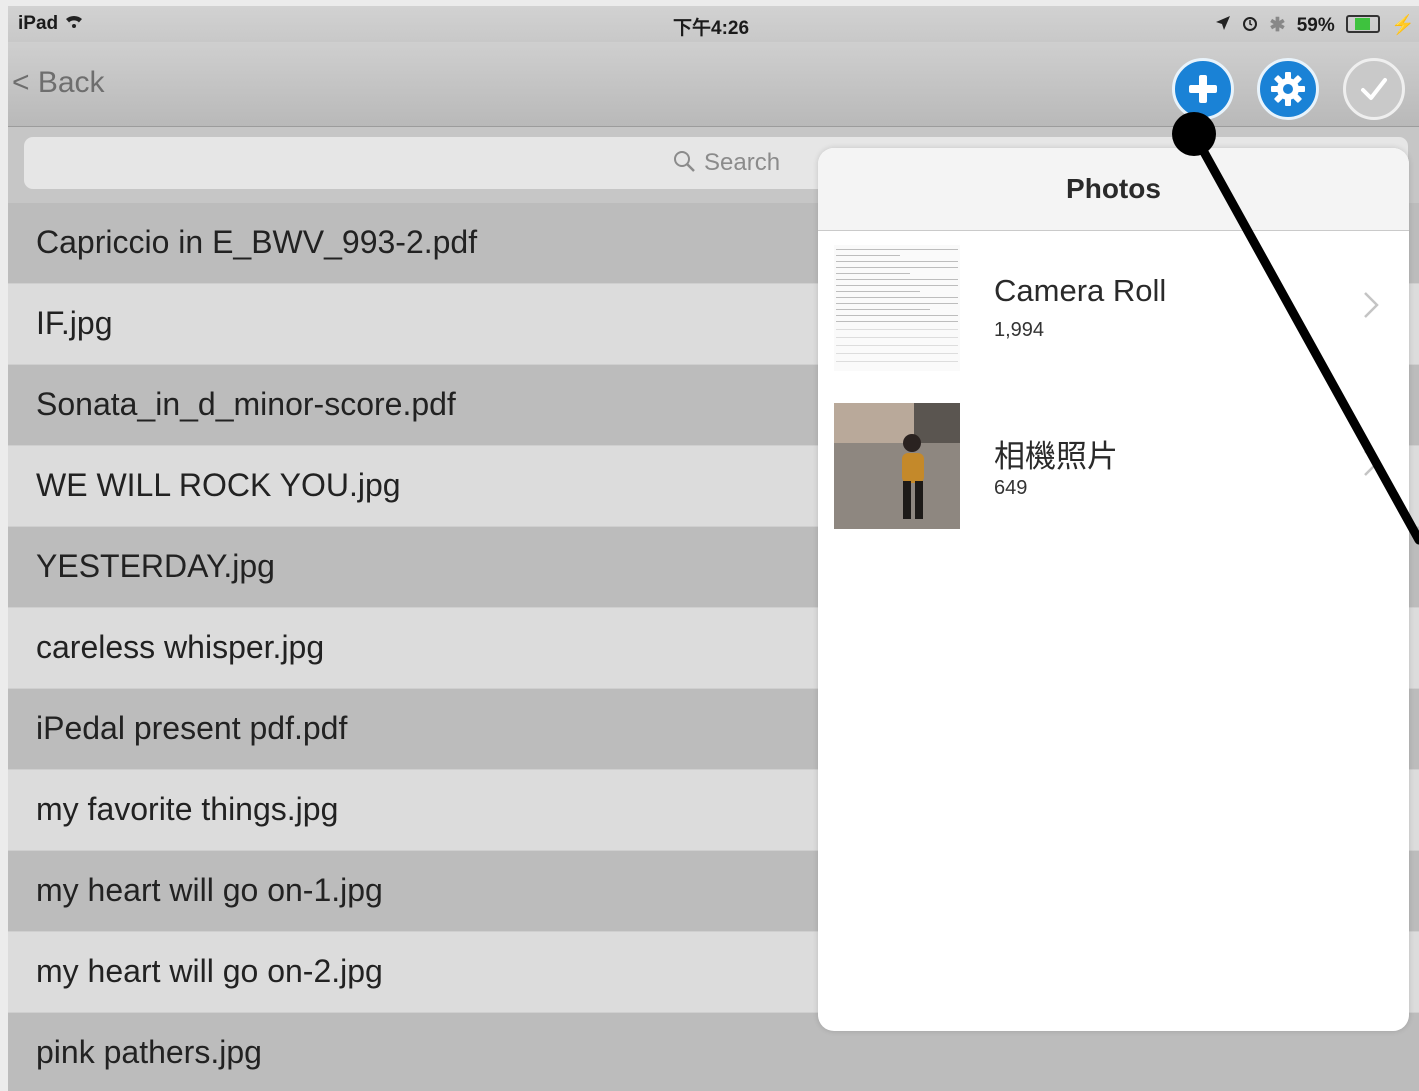 The width and height of the screenshot is (1419, 1091). I want to click on popover-title: Photos, so click(1113, 188).